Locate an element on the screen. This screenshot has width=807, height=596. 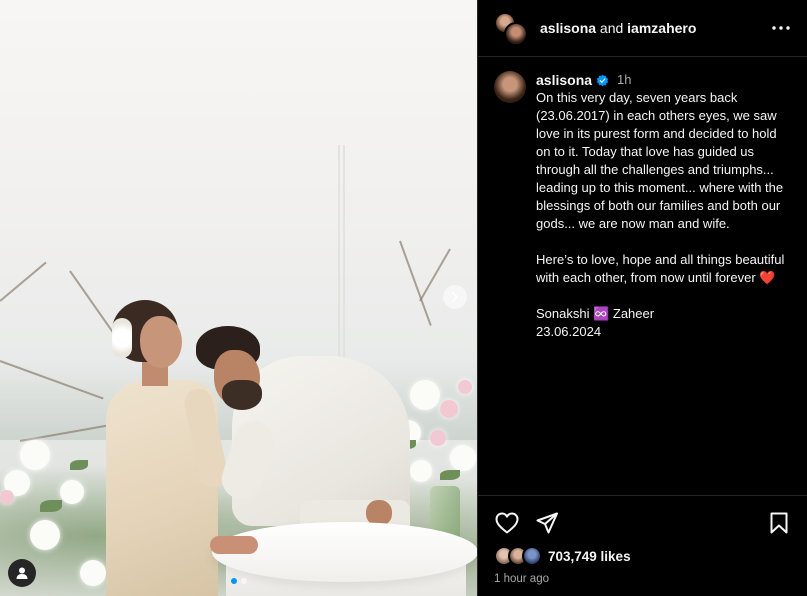
next-icon is located at coordinates (455, 297).